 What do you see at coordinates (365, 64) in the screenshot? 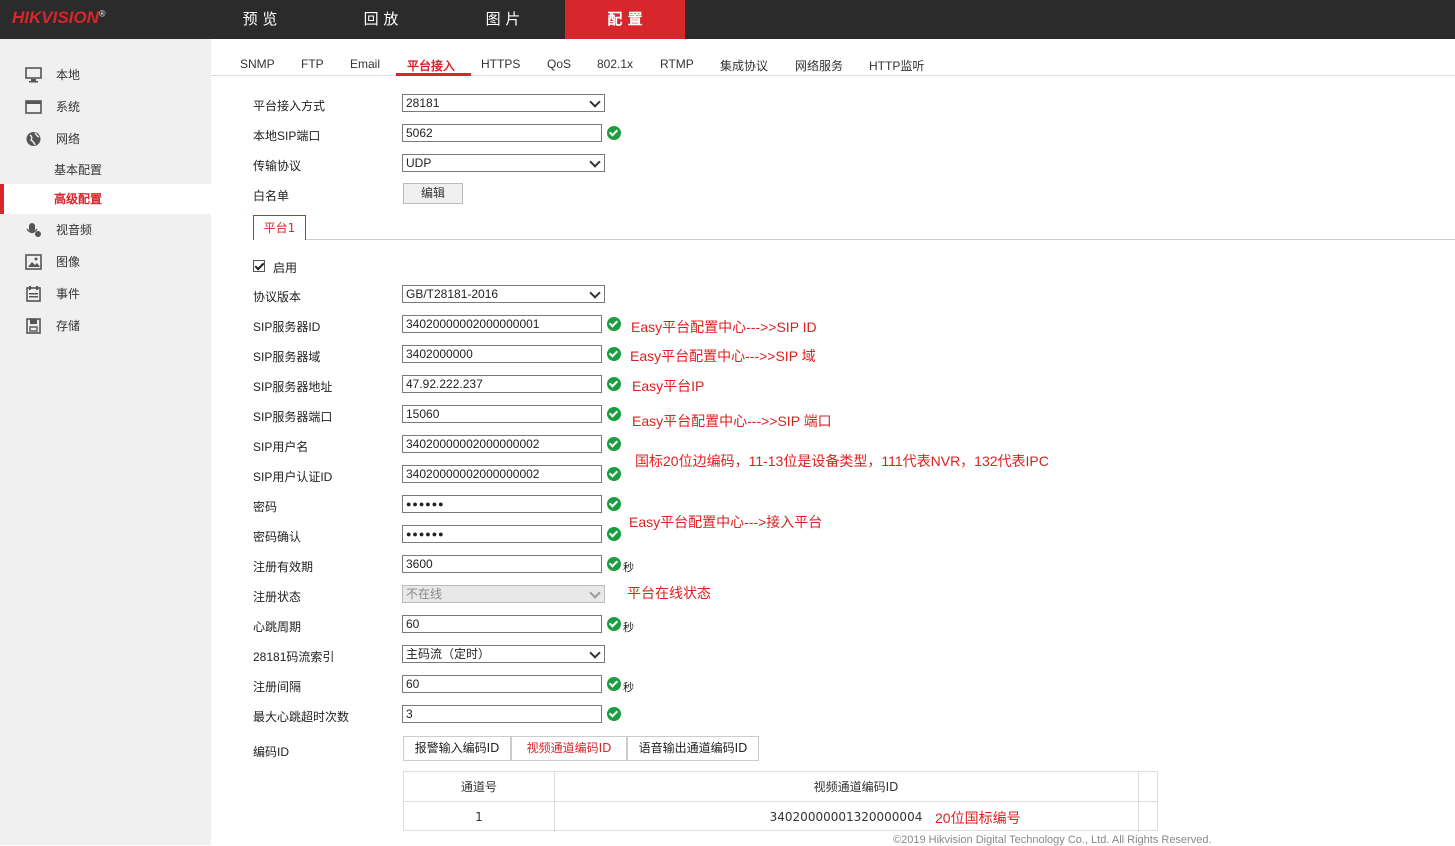
I see `tab-email: Email` at bounding box center [365, 64].